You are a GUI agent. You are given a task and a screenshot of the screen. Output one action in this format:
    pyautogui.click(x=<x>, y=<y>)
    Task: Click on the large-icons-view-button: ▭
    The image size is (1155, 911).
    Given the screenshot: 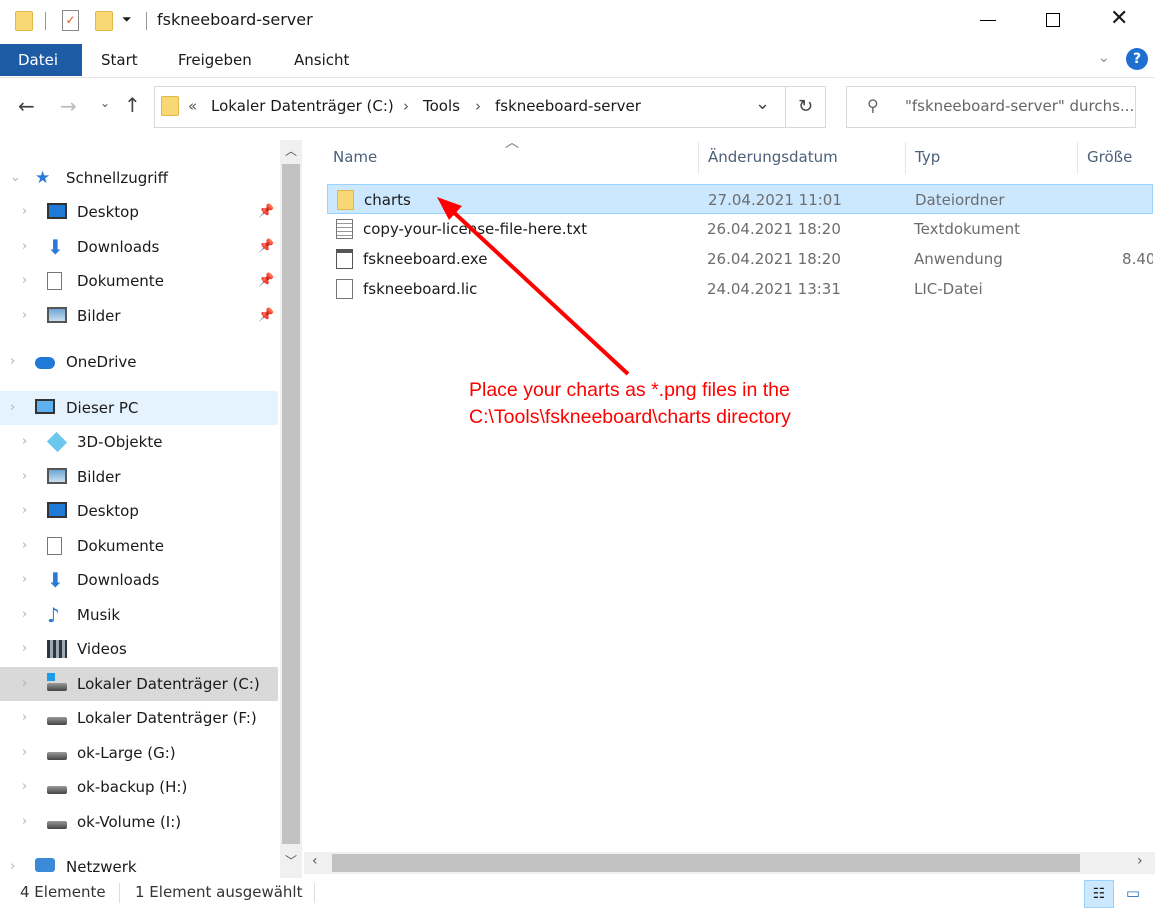 What is the action you would take?
    pyautogui.click(x=1133, y=894)
    